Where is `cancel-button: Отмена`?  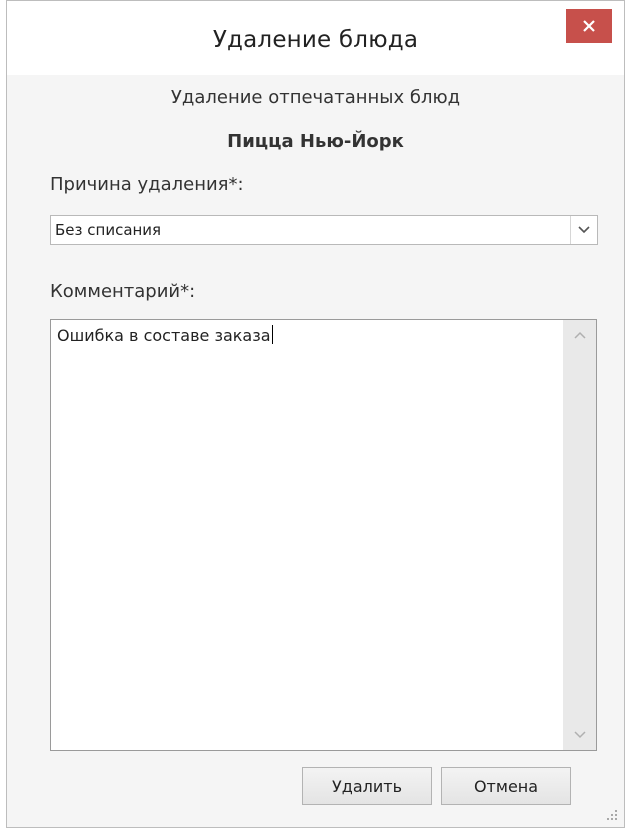 cancel-button: Отмена is located at coordinates (506, 786).